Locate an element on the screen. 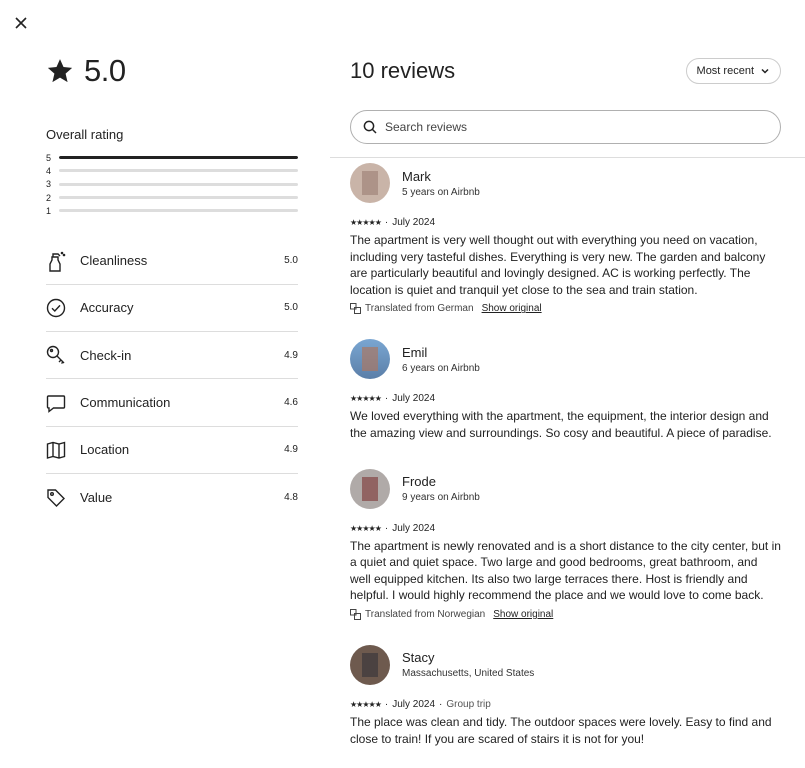 The width and height of the screenshot is (805, 768). overall-rating-title: Overall rating is located at coordinates (85, 134).